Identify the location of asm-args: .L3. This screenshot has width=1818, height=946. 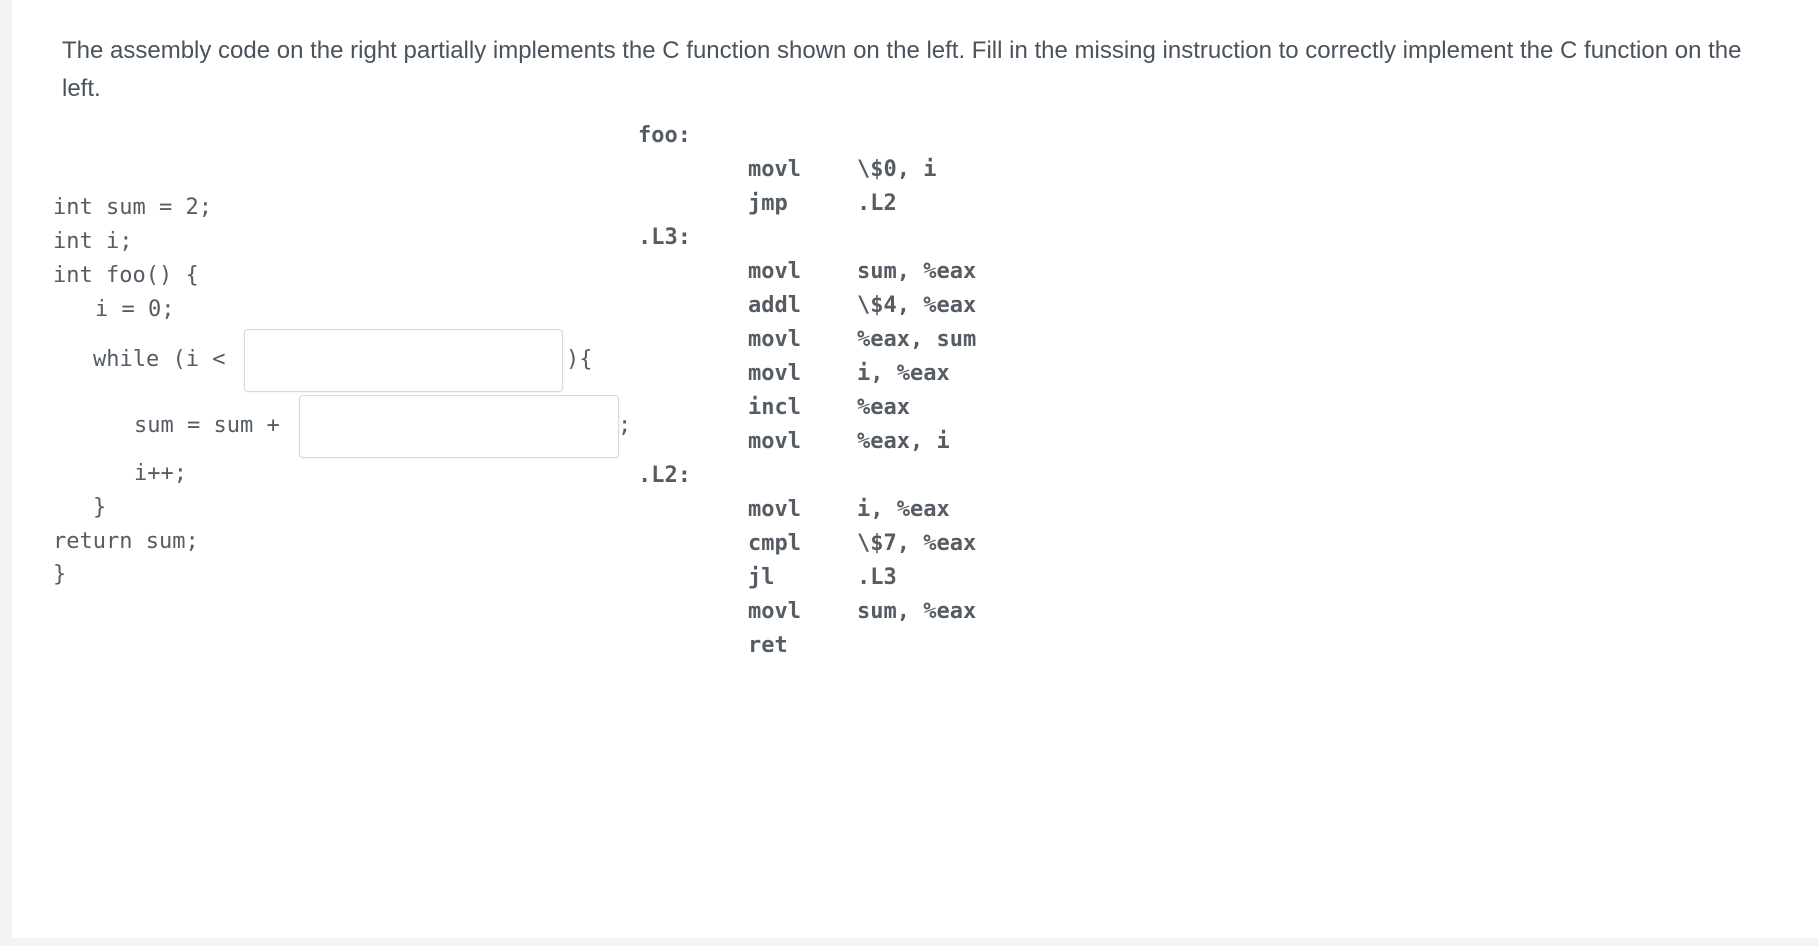
(877, 577).